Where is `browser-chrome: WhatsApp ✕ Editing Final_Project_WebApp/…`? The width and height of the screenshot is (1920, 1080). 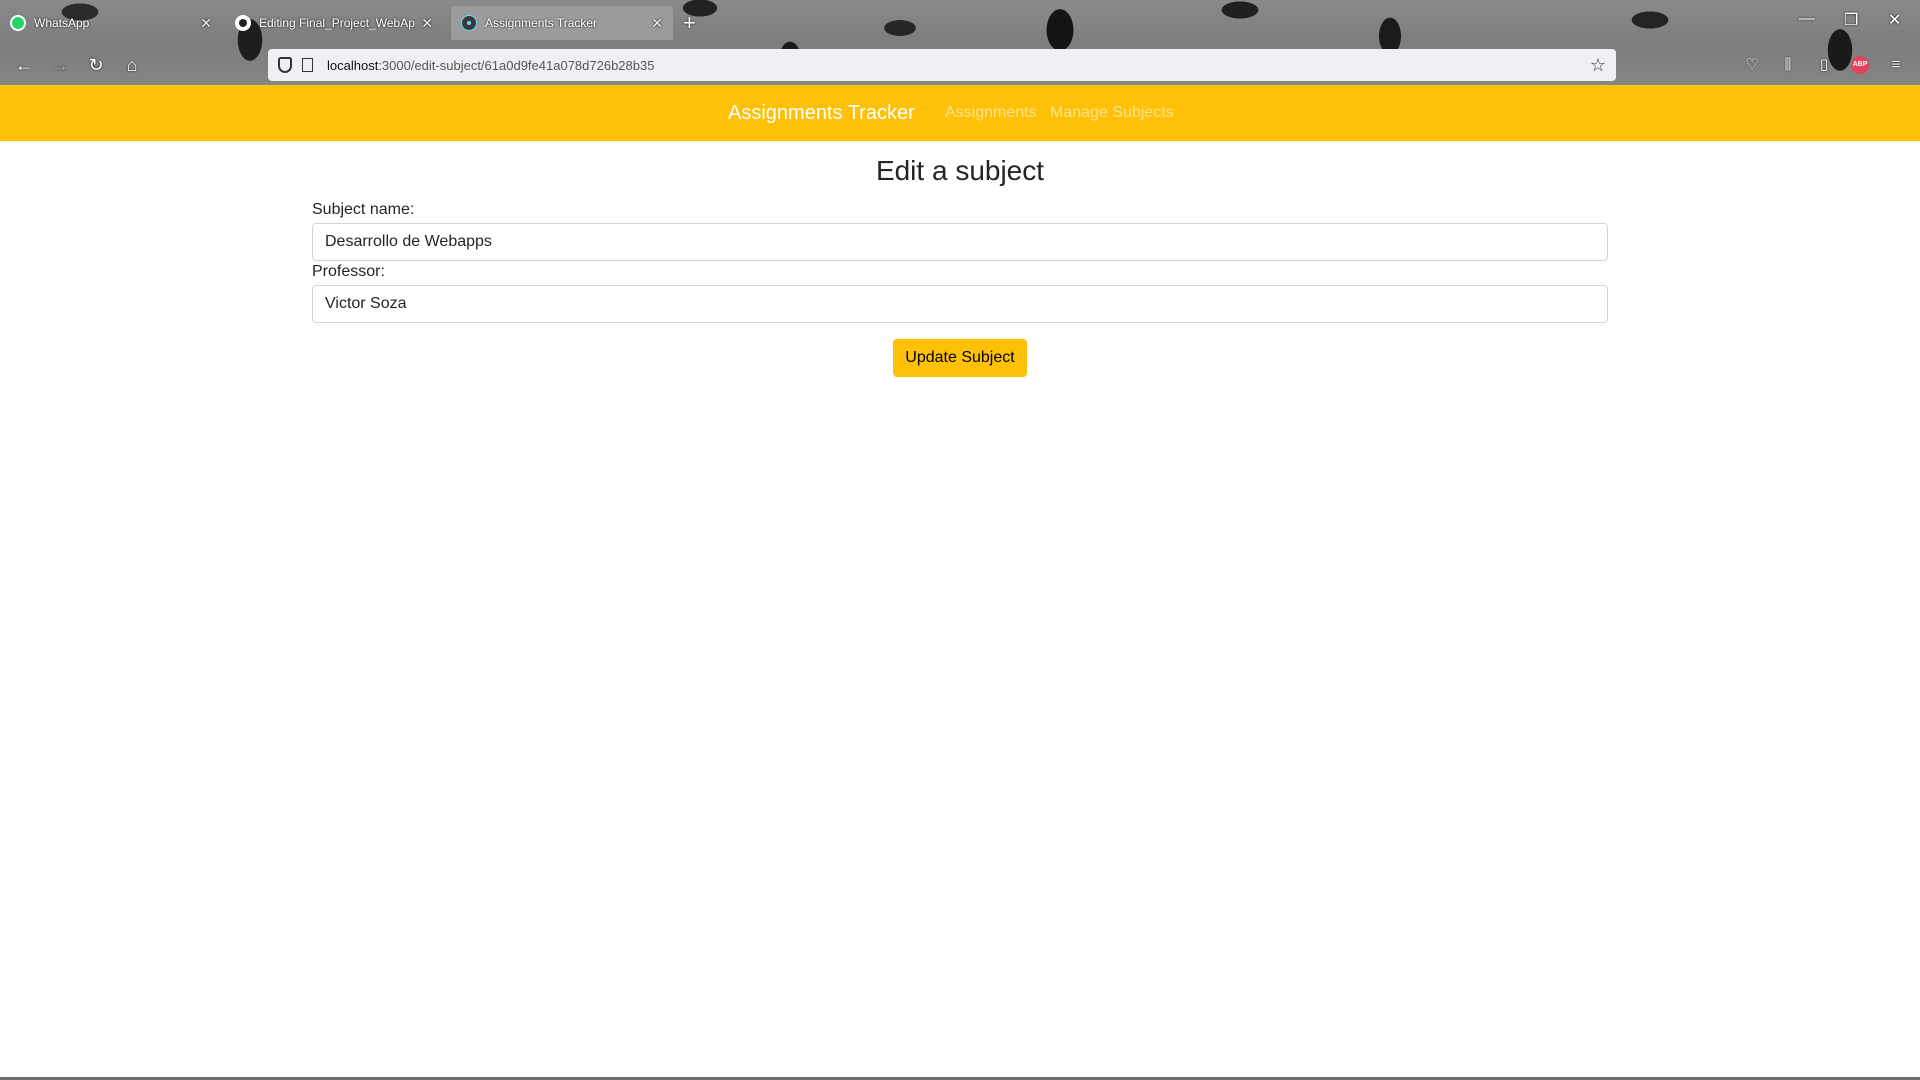
browser-chrome: WhatsApp ✕ Editing Final_Project_WebApp/… is located at coordinates (960, 42).